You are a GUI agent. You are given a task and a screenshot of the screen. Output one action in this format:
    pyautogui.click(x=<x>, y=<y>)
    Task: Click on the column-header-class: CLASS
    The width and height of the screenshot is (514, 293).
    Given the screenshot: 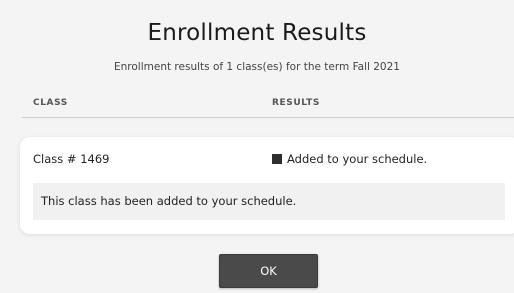 What is the action you would take?
    pyautogui.click(x=50, y=103)
    